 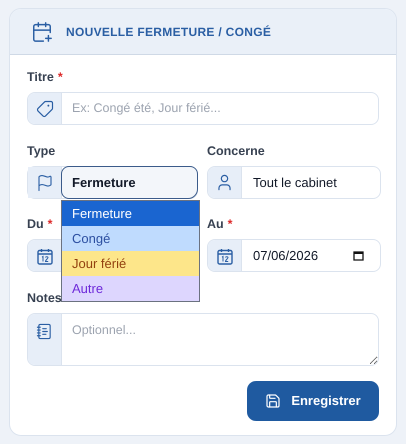 I want to click on field-label: Concerne, so click(x=236, y=151).